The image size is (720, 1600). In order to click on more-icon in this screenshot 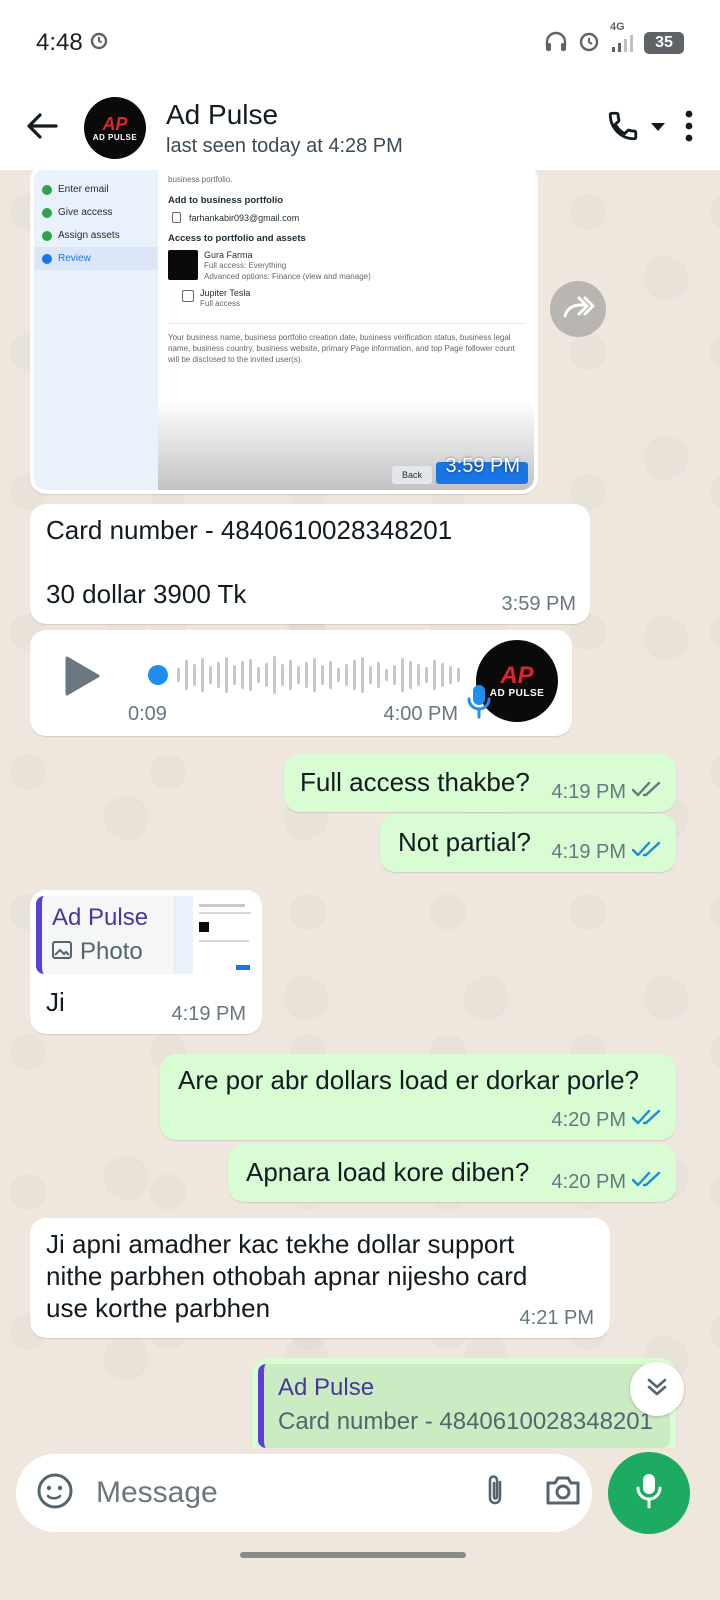, I will do `click(689, 128)`.